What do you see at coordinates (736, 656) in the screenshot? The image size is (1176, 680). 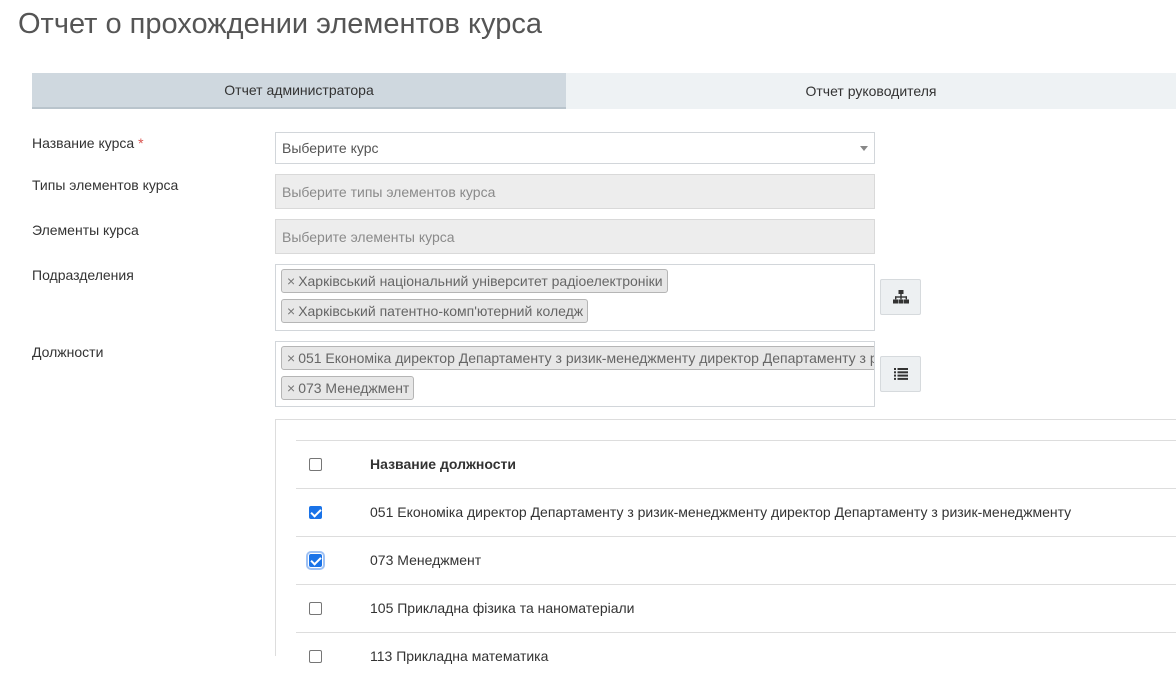 I see `table-row: 113 Прикладна математика` at bounding box center [736, 656].